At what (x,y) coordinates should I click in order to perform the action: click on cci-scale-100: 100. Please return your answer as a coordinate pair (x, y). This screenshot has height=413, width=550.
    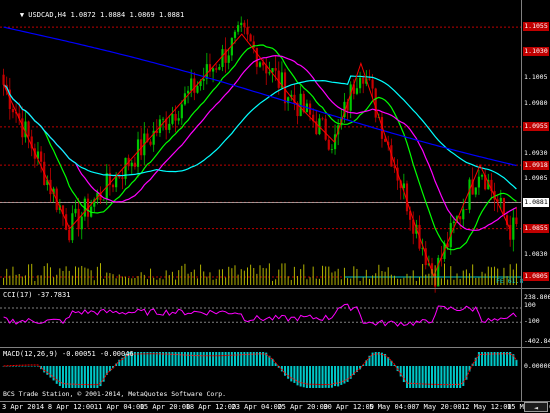
    Looking at the image, I should click on (530, 305).